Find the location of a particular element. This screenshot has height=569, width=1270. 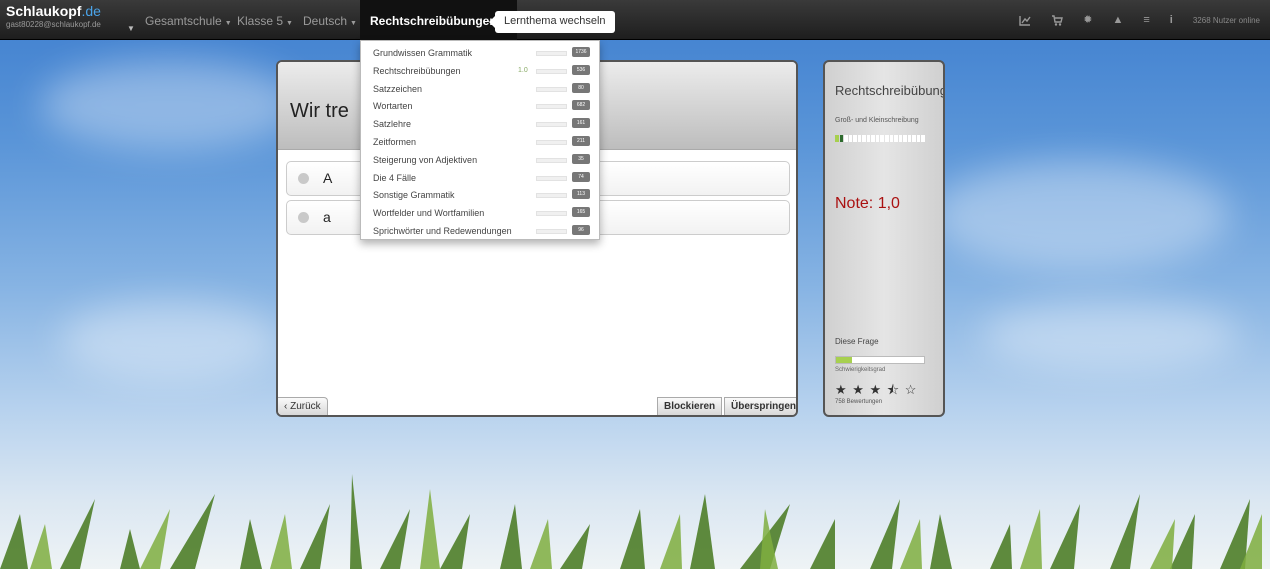

difficulty-bar is located at coordinates (880, 360).